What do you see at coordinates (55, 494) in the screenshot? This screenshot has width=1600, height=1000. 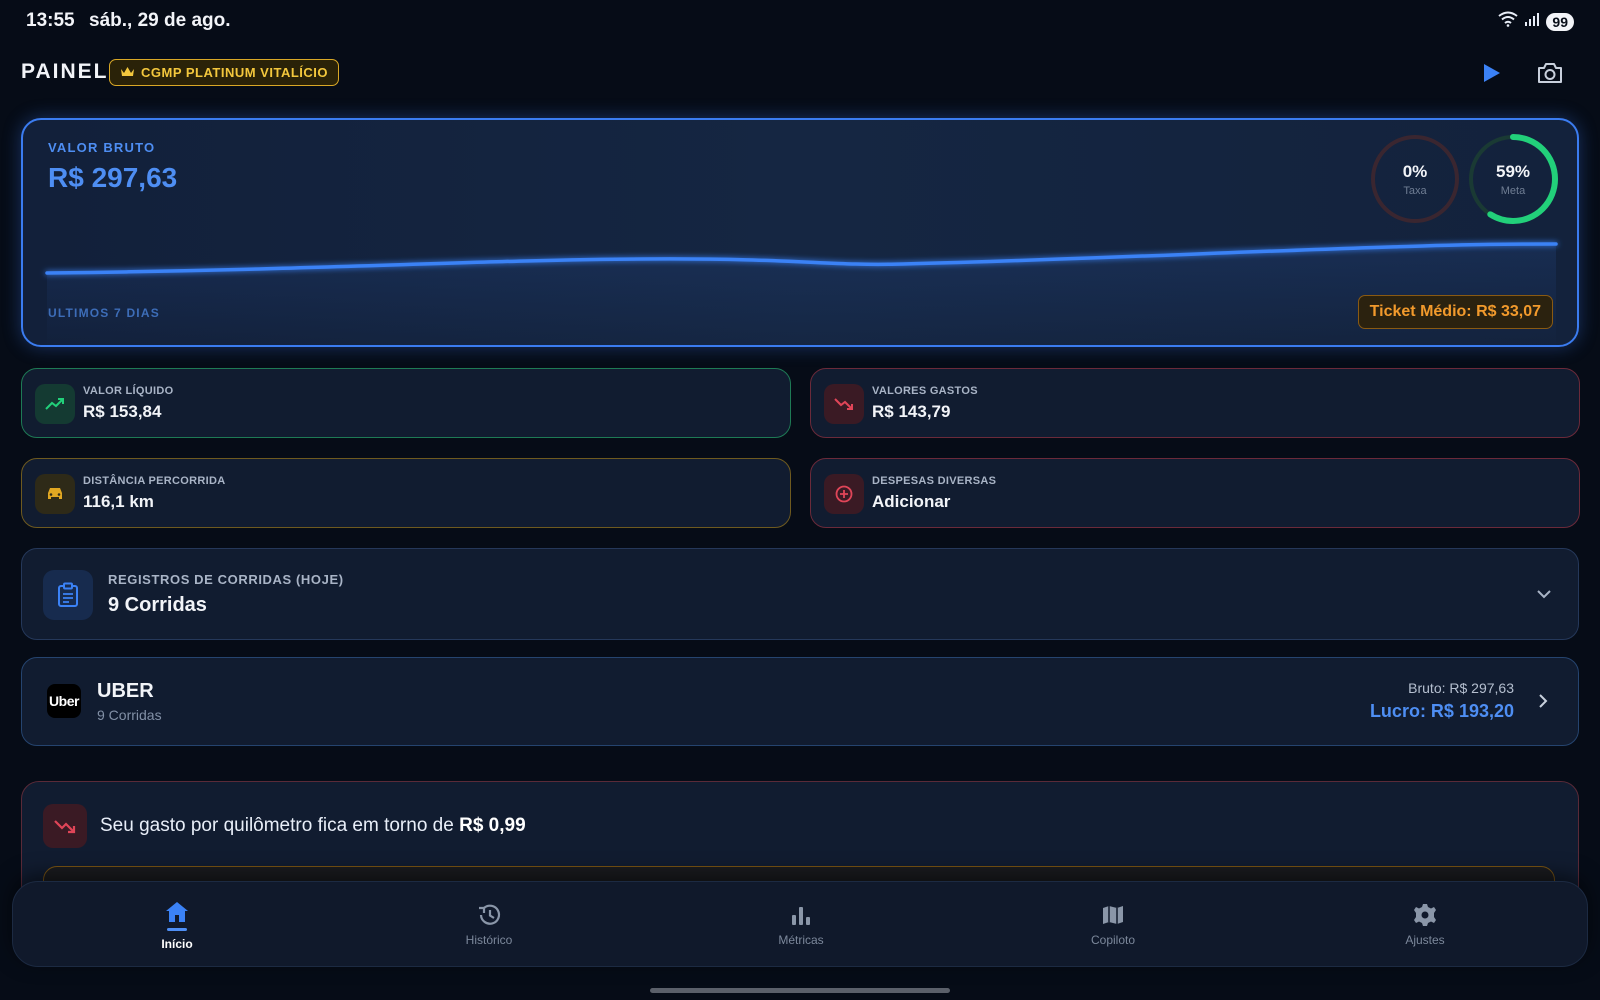 I see `car-icon` at bounding box center [55, 494].